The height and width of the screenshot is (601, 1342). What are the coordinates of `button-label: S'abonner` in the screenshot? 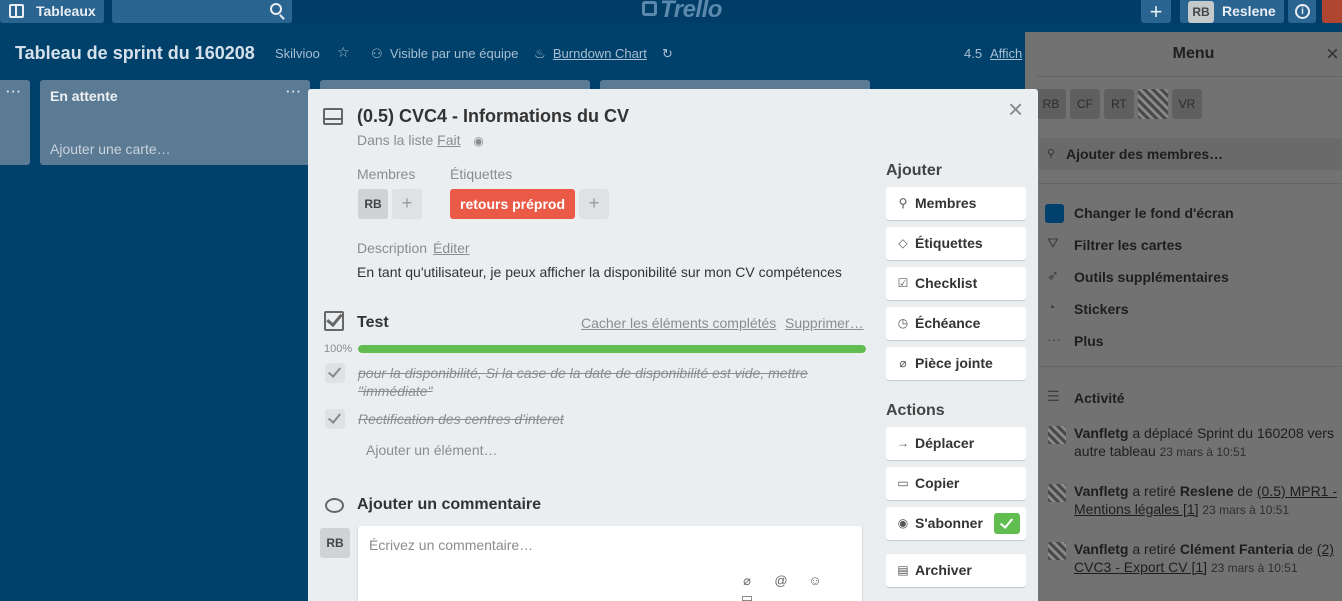 It's located at (949, 523).